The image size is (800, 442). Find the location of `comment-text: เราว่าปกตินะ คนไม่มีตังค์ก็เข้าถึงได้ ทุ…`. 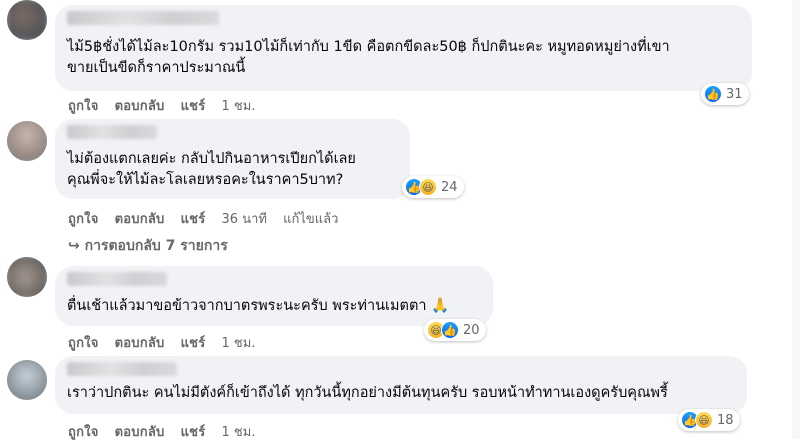

comment-text: เราว่าปกตินะ คนไม่มีตังค์ก็เข้าถึงได้ ทุ… is located at coordinates (367, 393).